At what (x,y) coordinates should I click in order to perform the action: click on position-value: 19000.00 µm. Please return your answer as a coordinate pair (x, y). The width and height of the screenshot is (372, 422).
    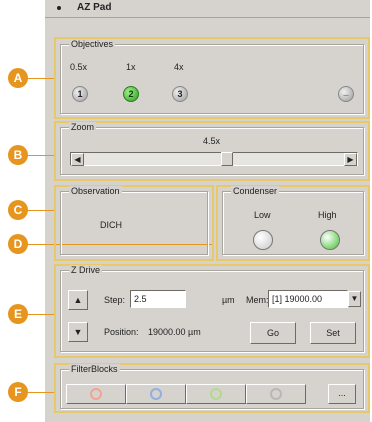
    Looking at the image, I should click on (174, 332).